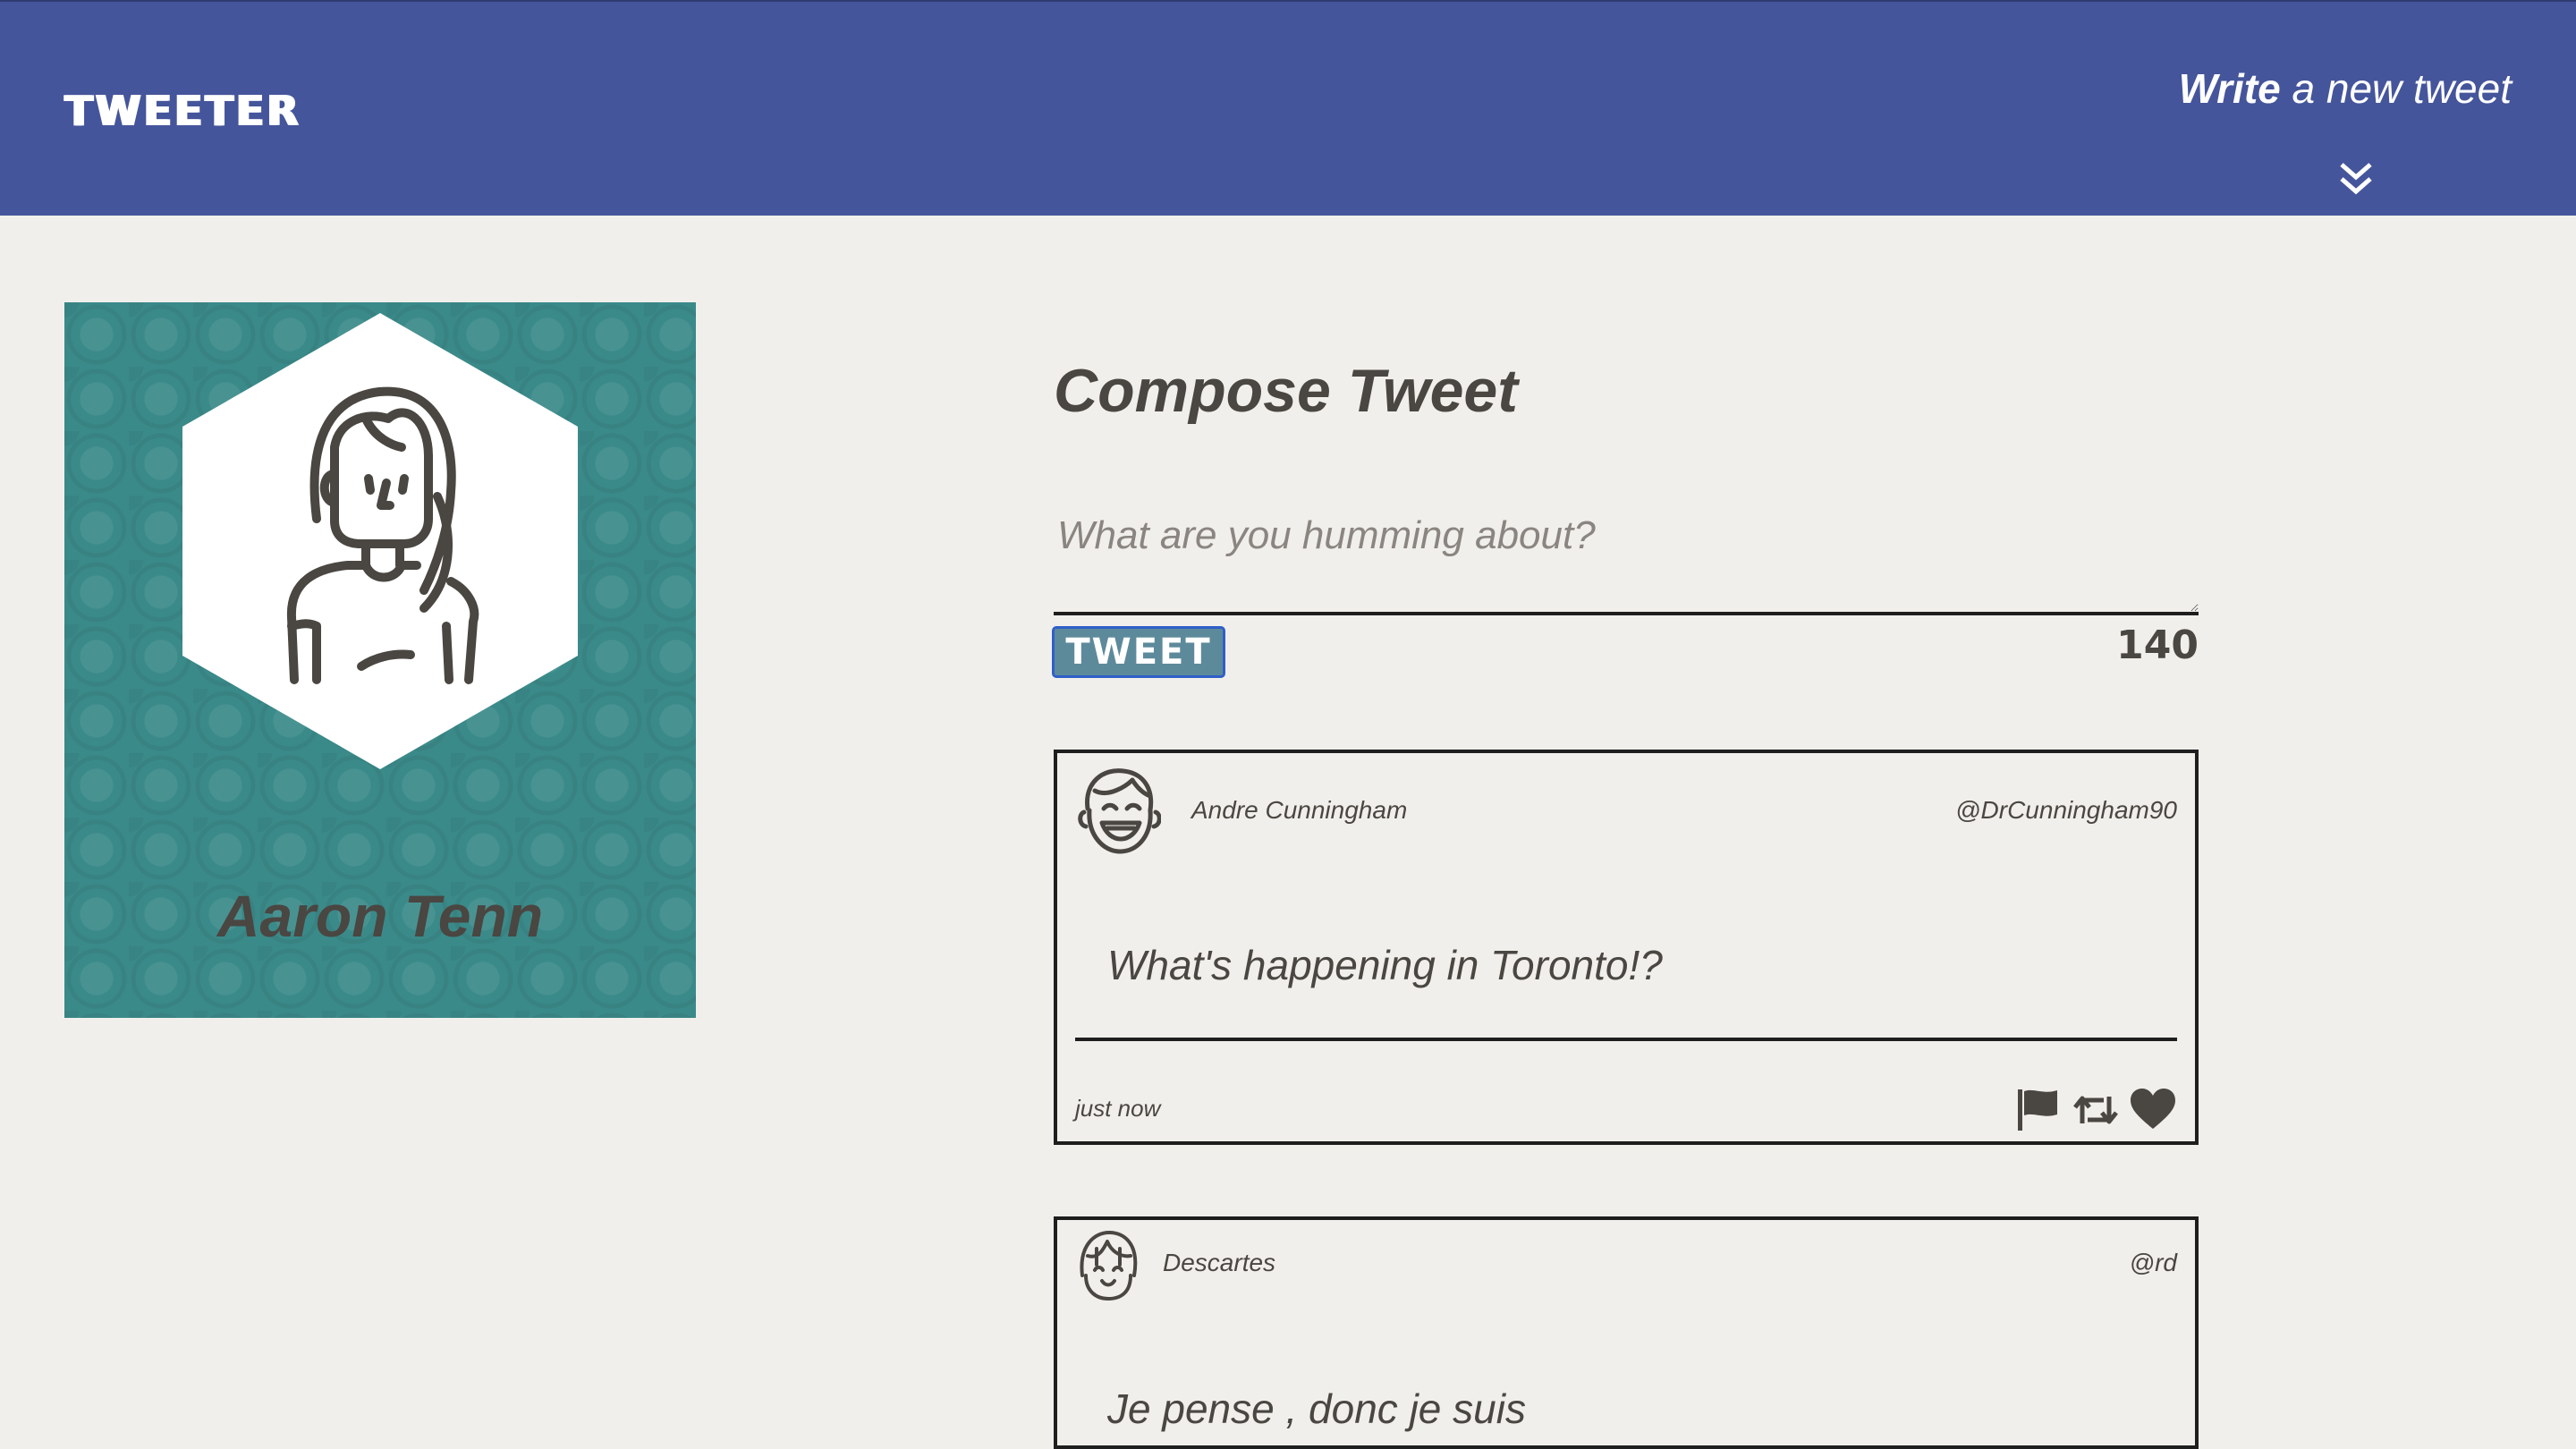 Image resolution: width=2576 pixels, height=1449 pixels. What do you see at coordinates (182, 111) in the screenshot?
I see `brand-logo: TWEETER` at bounding box center [182, 111].